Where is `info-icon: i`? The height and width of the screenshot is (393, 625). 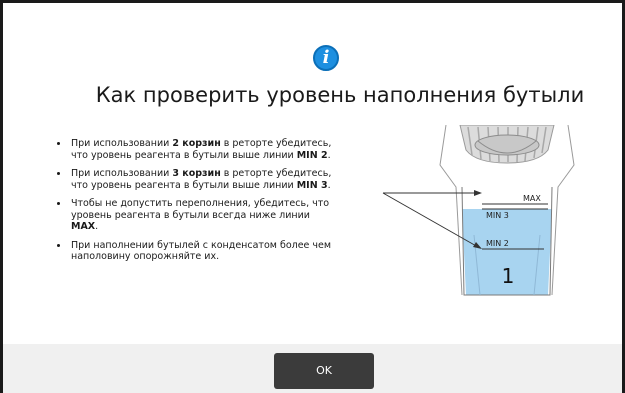
info-icon: i is located at coordinates (326, 58).